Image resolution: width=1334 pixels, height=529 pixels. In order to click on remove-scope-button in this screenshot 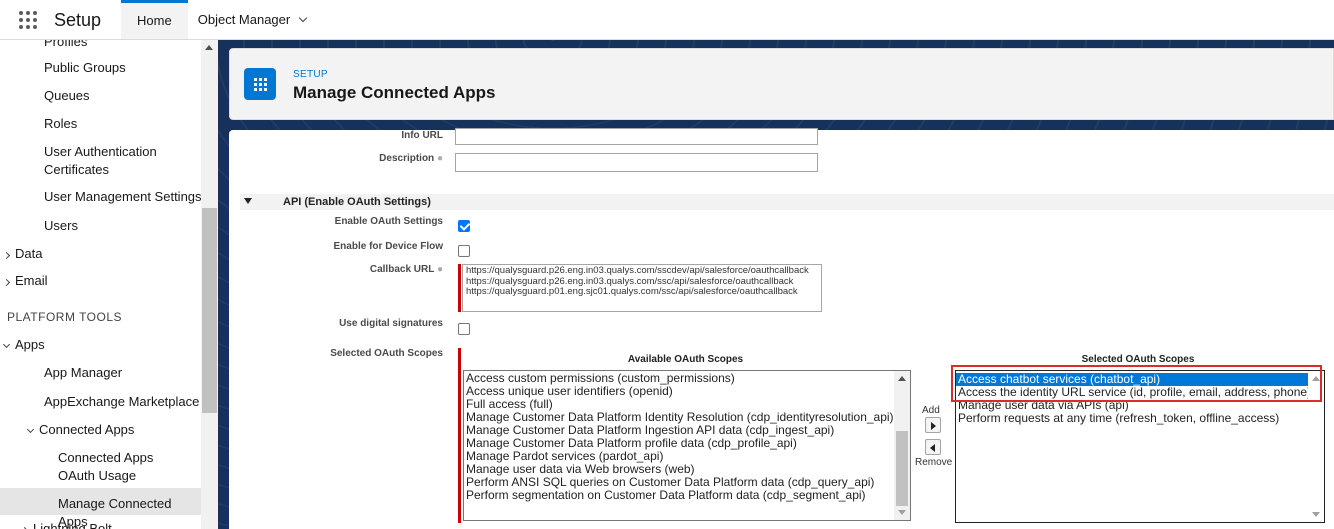, I will do `click(933, 447)`.